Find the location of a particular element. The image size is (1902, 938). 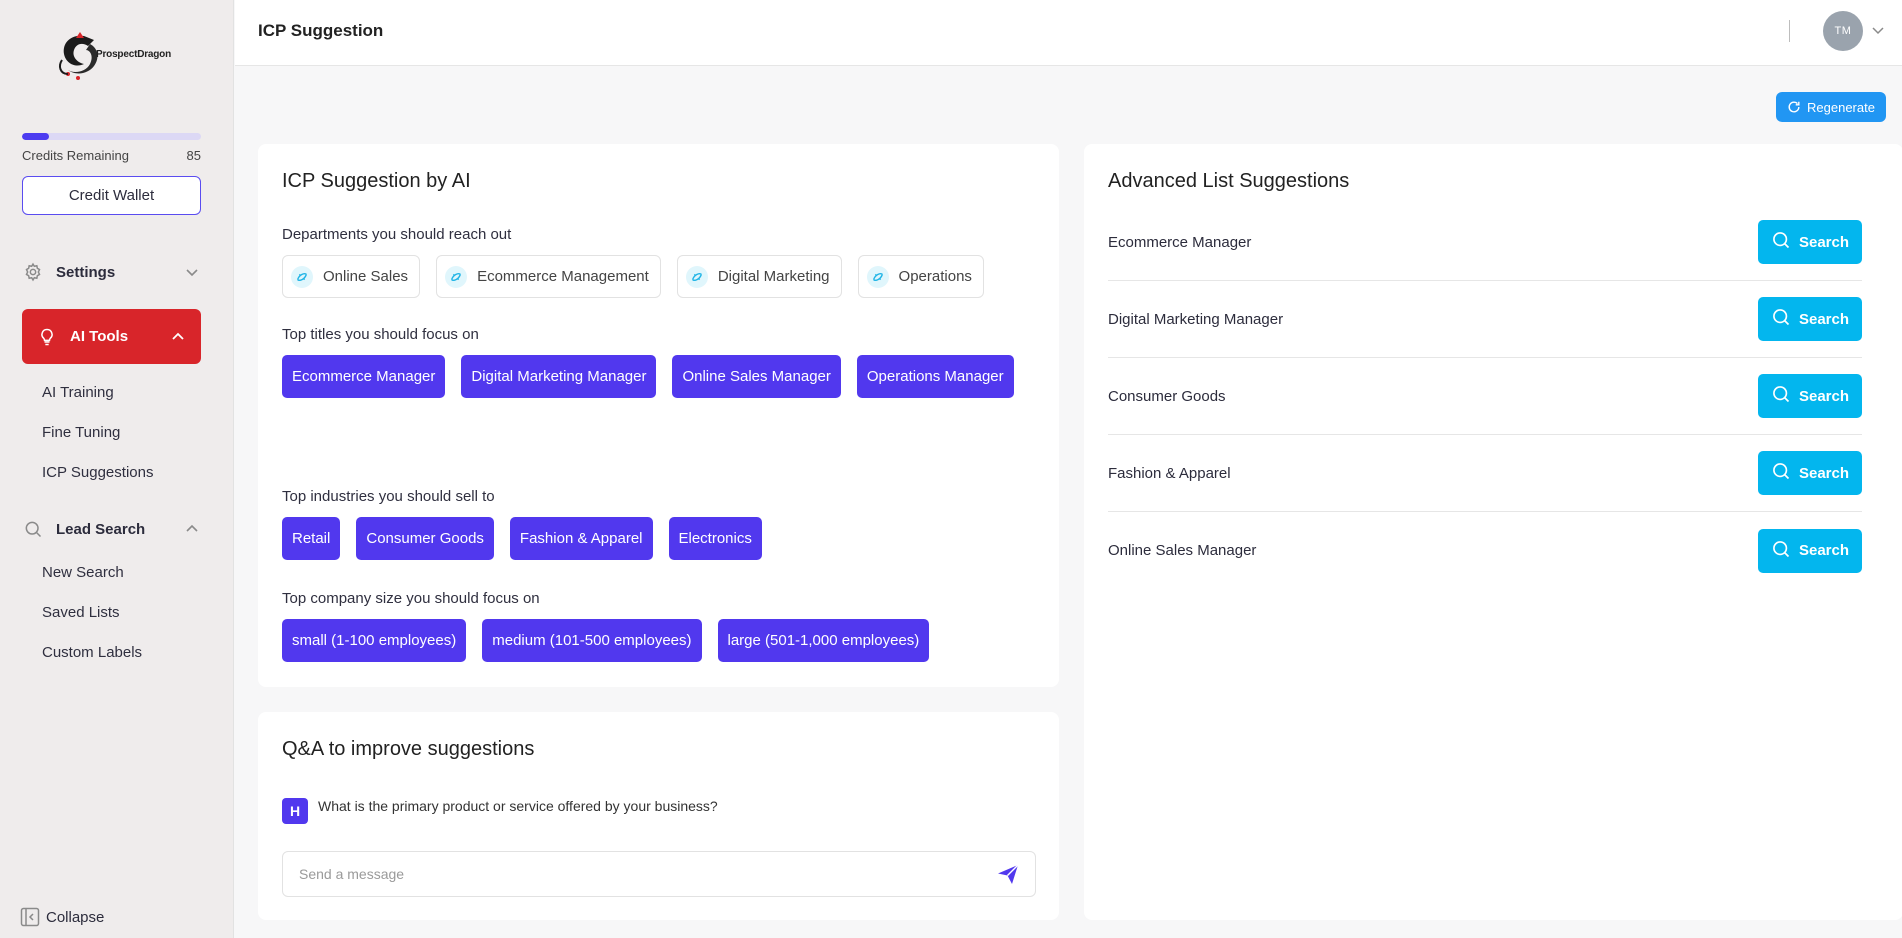

department-chip: Digital Marketing is located at coordinates (759, 276).